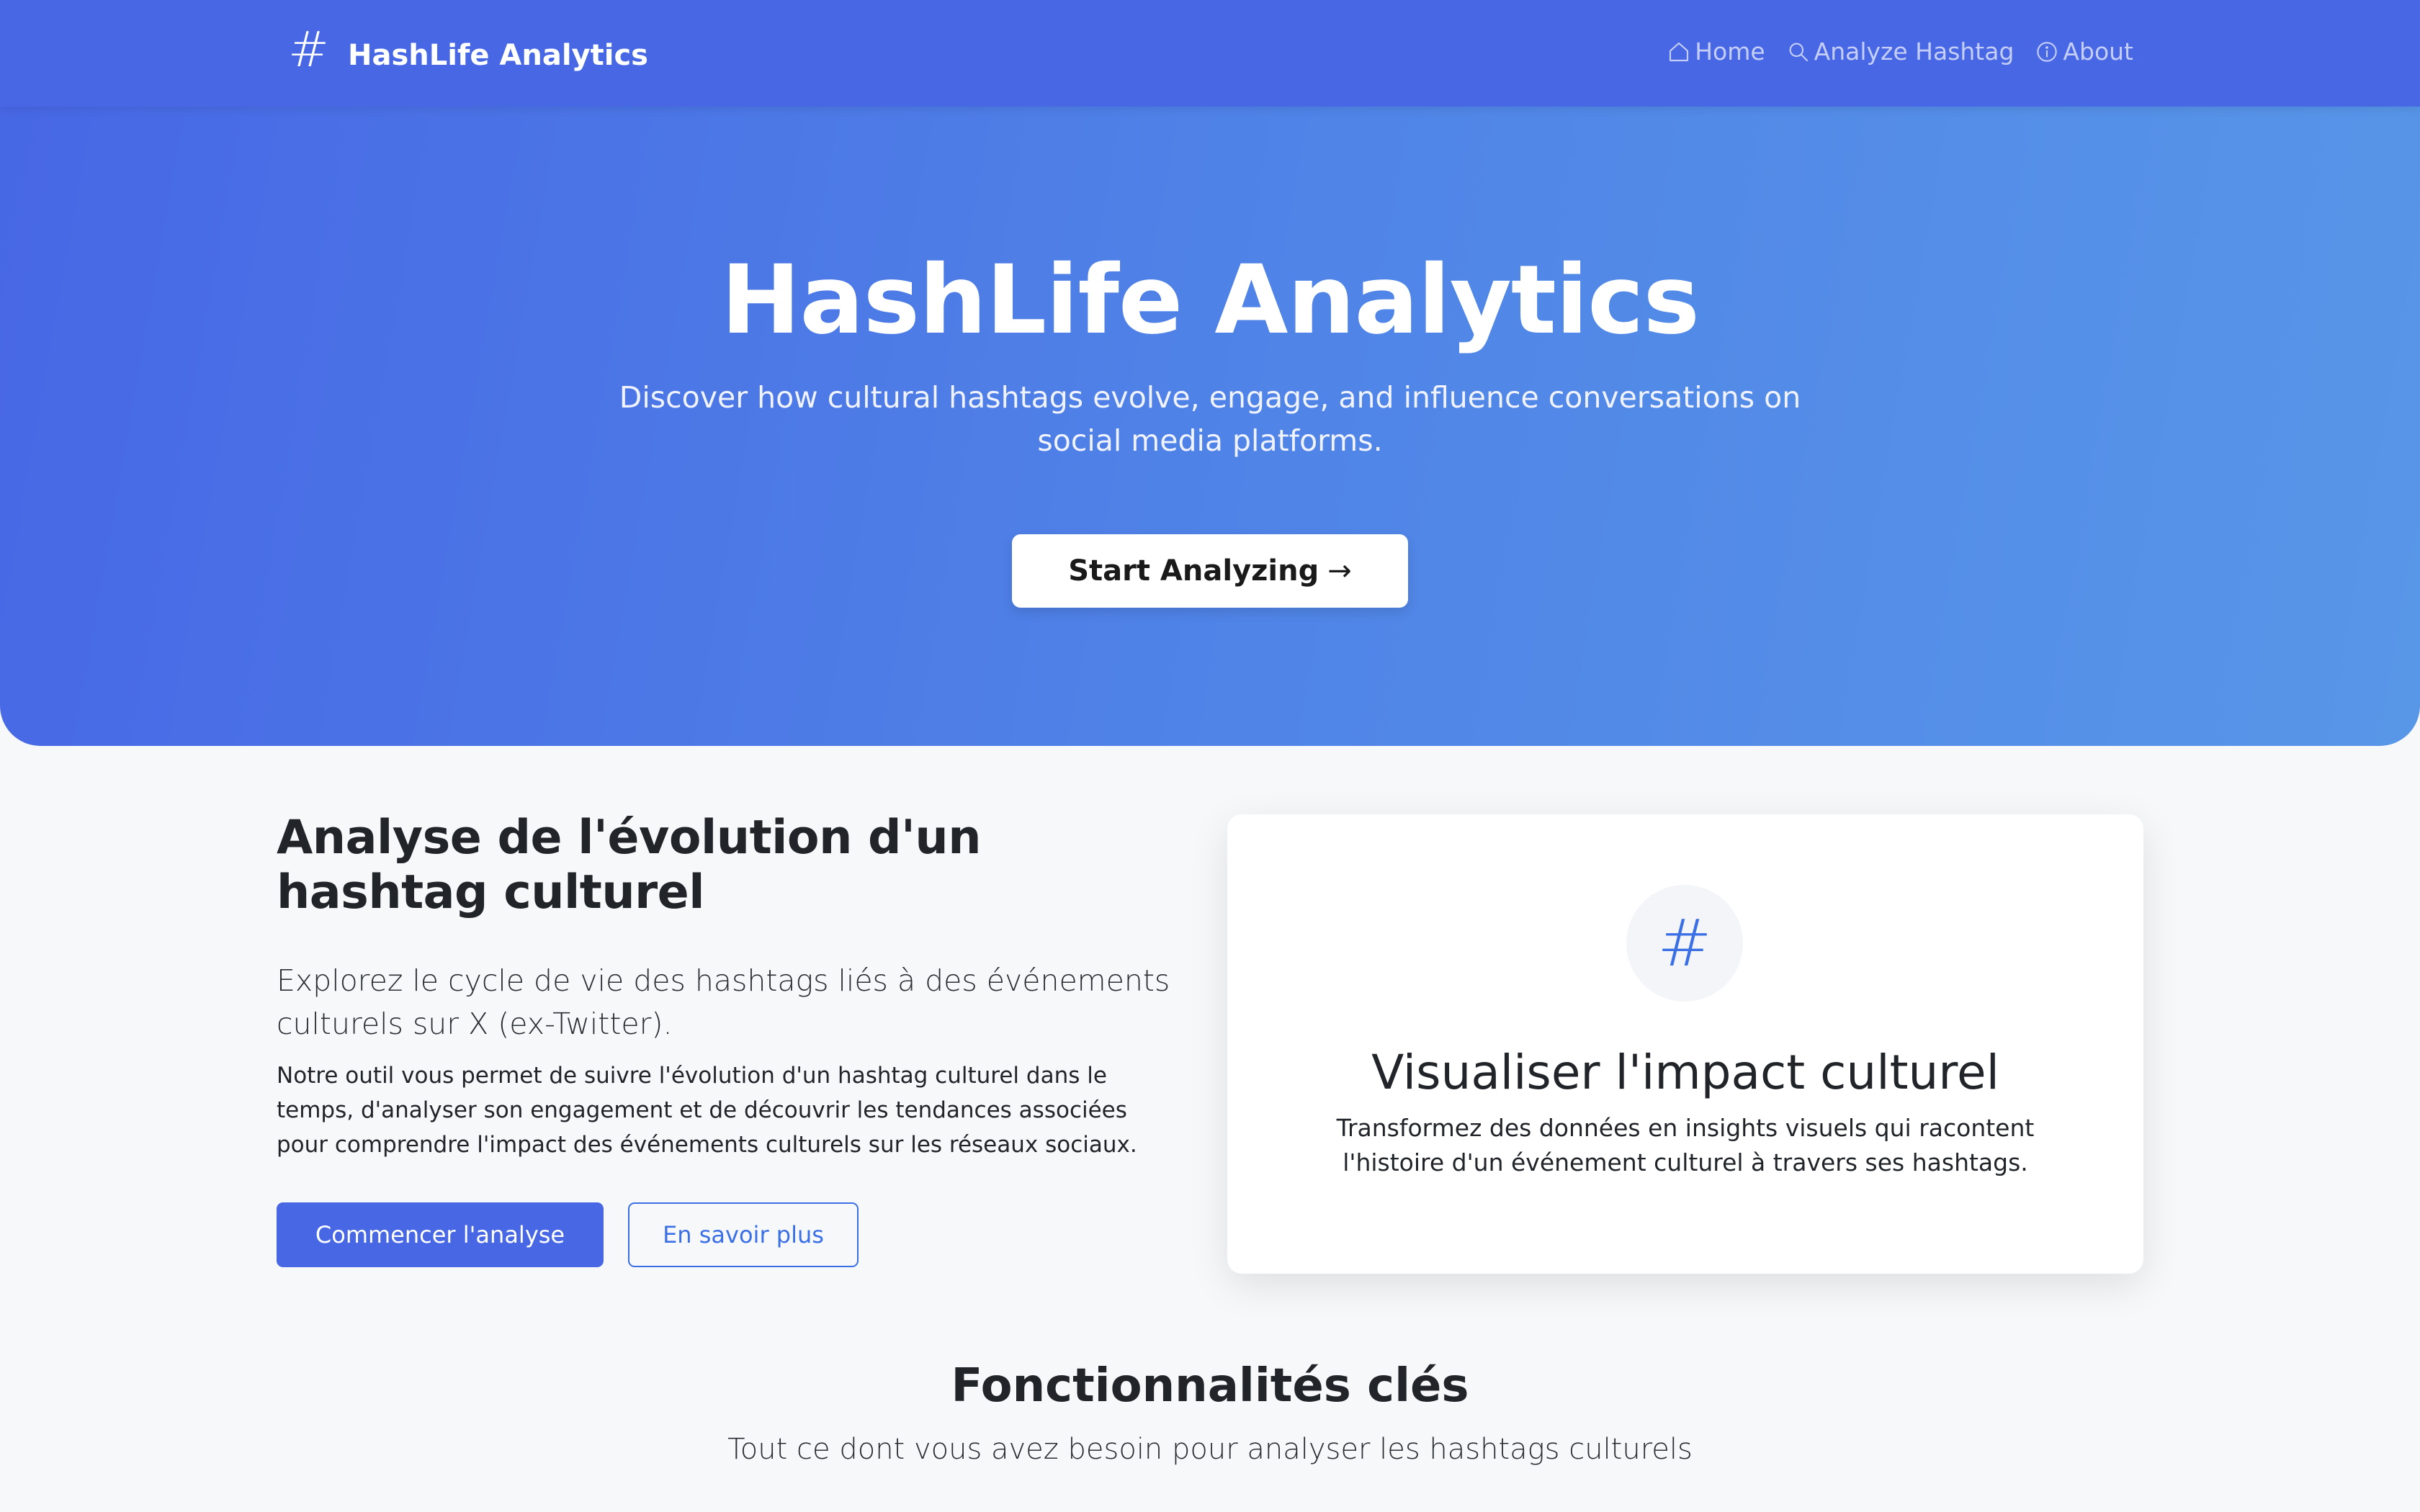  Describe the element at coordinates (497, 55) in the screenshot. I see `brand-name: HashLife Analytics` at that location.